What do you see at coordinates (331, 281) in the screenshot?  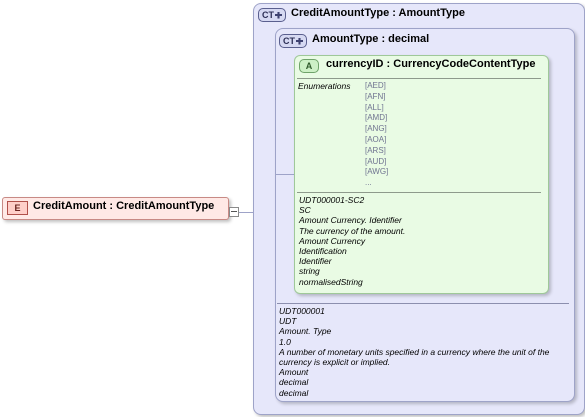 I see `annotation-line: normalisedString` at bounding box center [331, 281].